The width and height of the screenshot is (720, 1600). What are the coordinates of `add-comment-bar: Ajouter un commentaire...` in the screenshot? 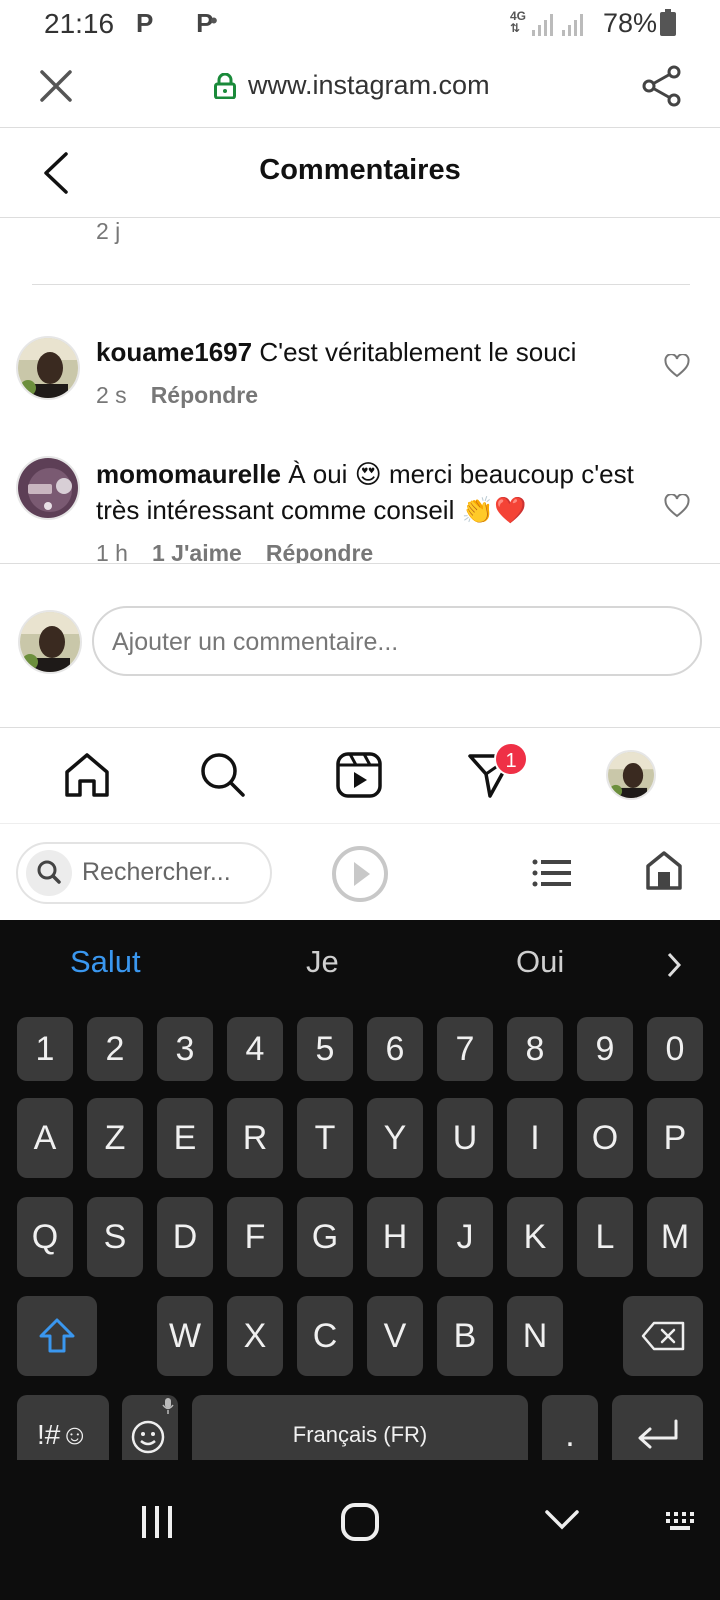 It's located at (360, 646).